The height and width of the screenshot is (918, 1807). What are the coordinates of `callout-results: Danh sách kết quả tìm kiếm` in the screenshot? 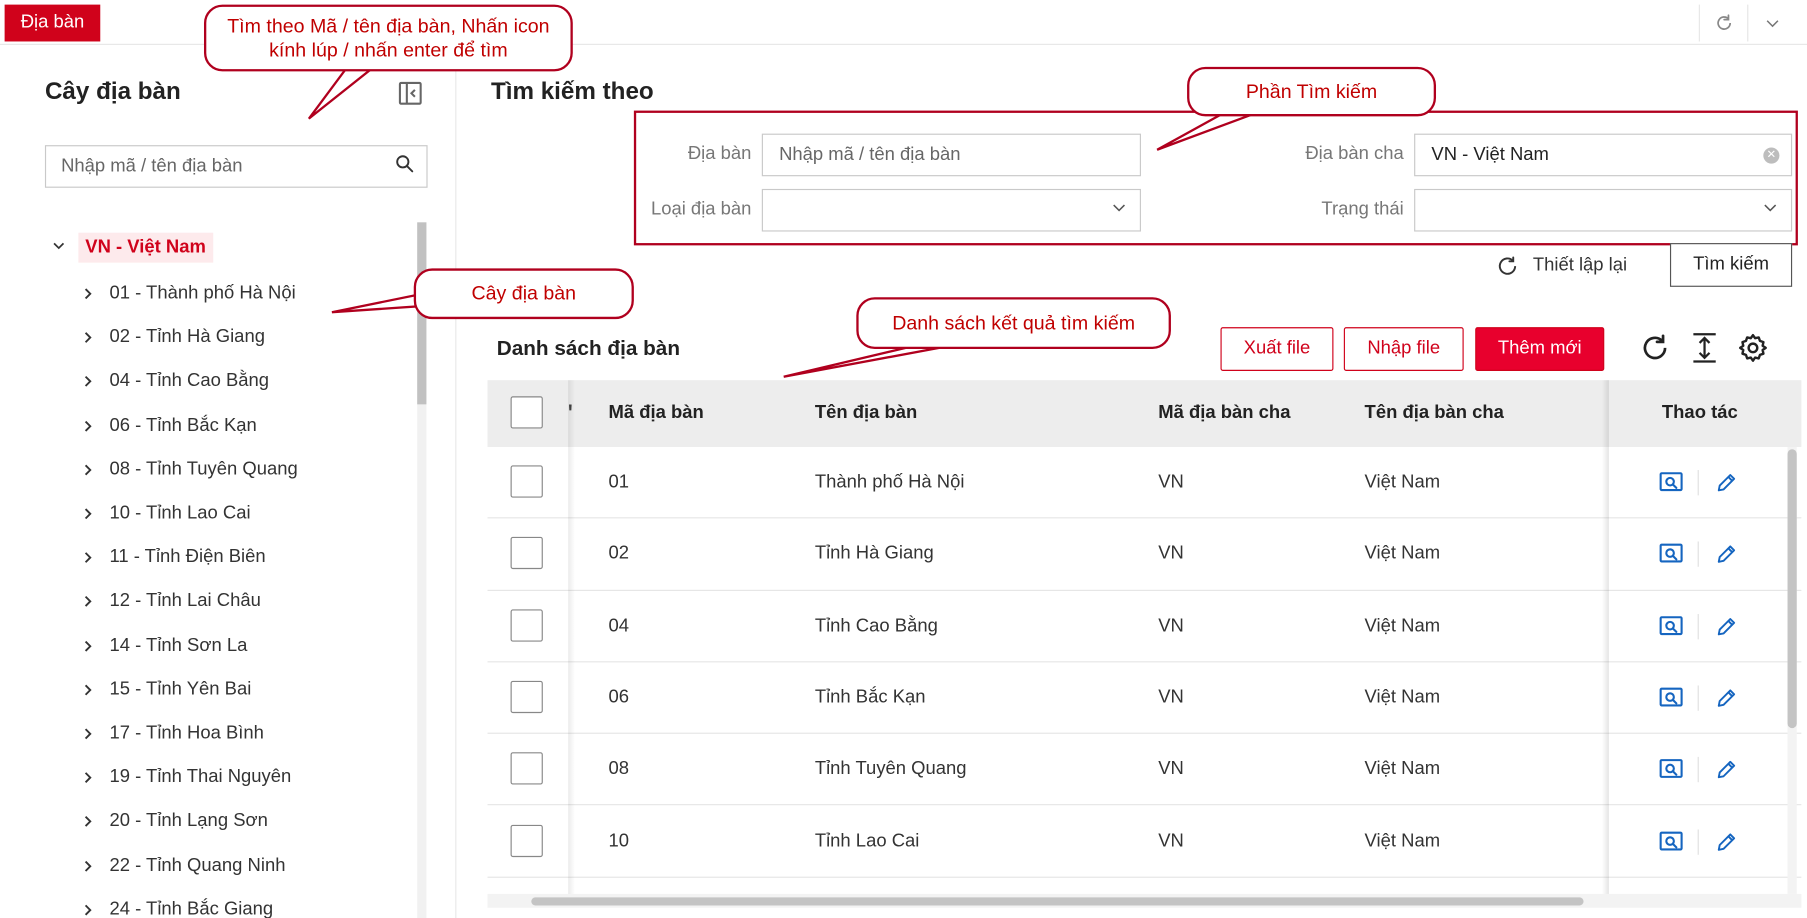 It's located at (1013, 323).